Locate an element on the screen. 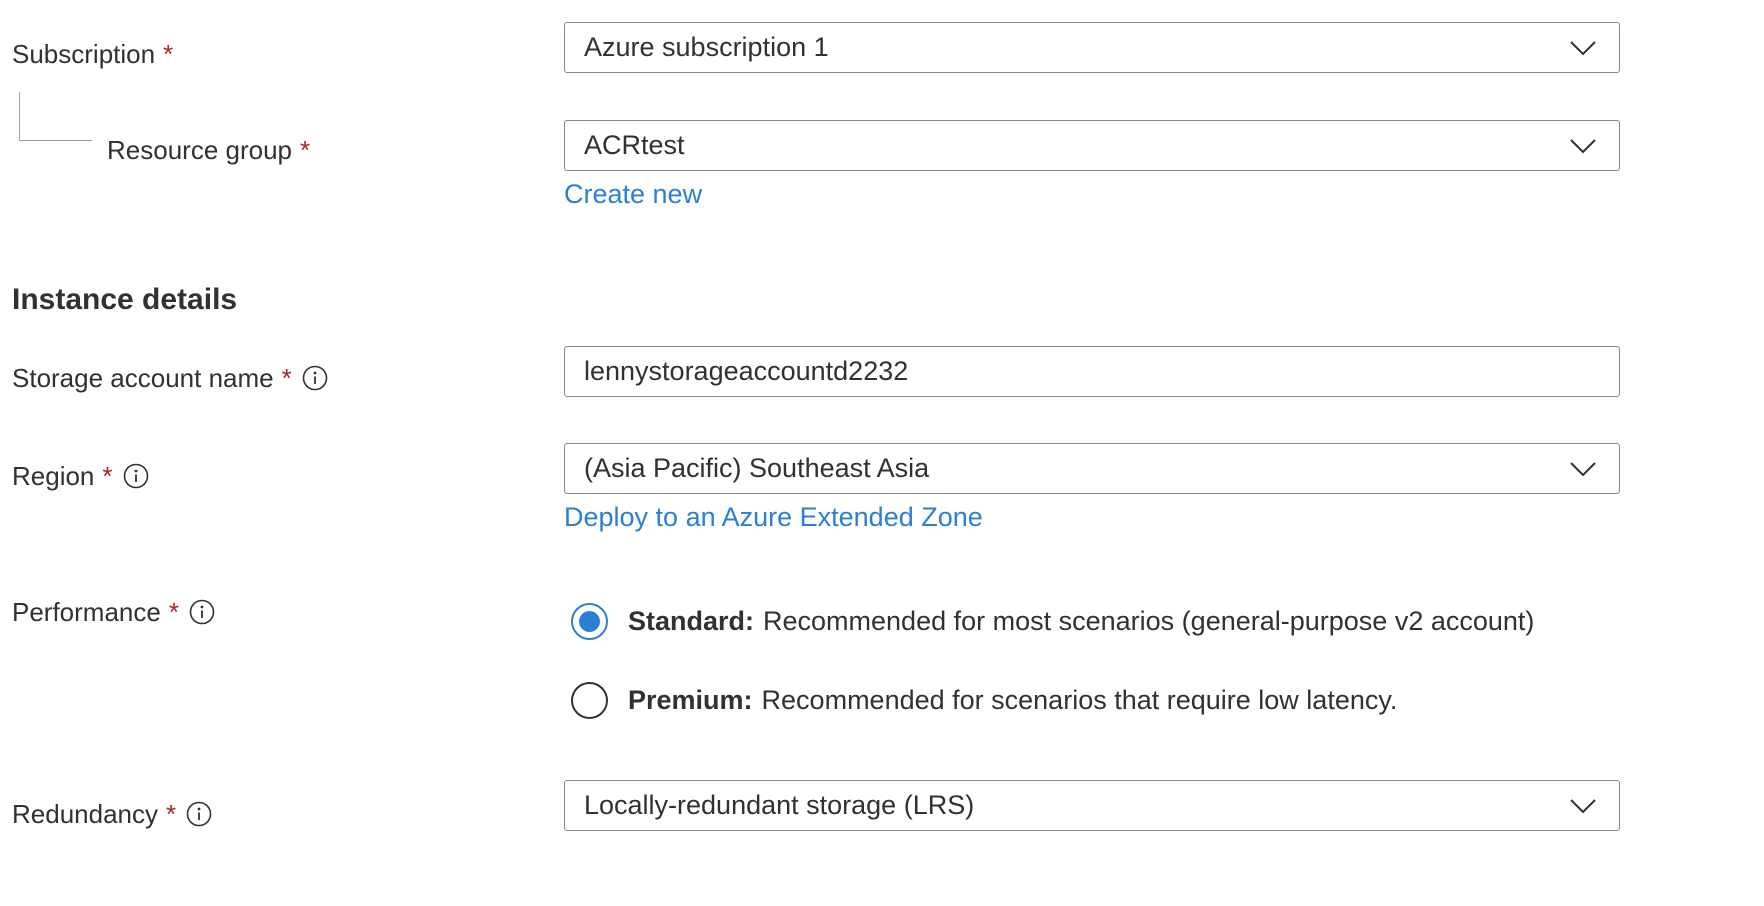 This screenshot has width=1764, height=906. redundancy-label: Redundancy * is located at coordinates (112, 814).